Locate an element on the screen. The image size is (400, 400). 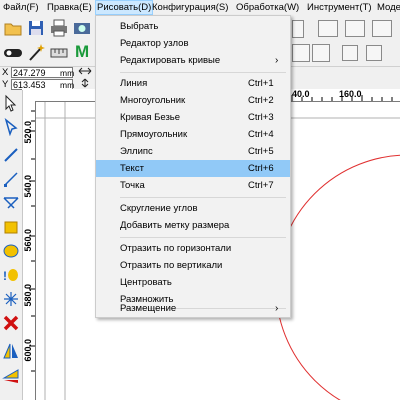
menu-item-ellipse: Эллипс Ctrl+5 is located at coordinates (193, 151).